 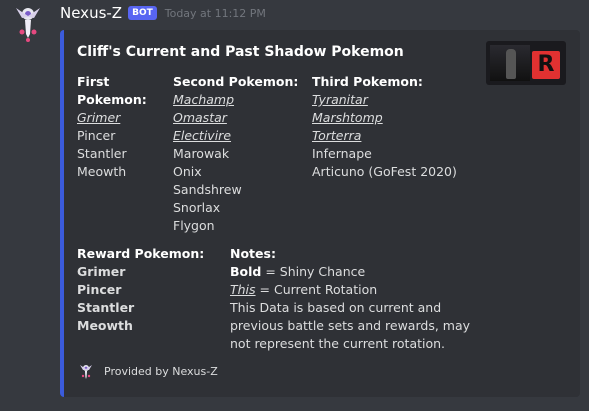 What do you see at coordinates (102, 171) in the screenshot?
I see `pokemon-entry: Meowth` at bounding box center [102, 171].